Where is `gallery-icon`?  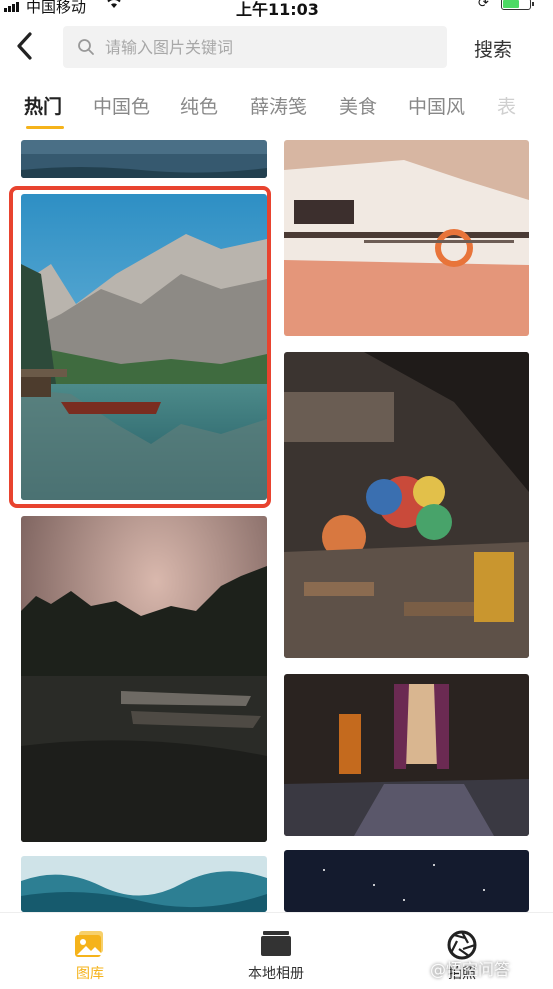
gallery-icon is located at coordinates (89, 944).